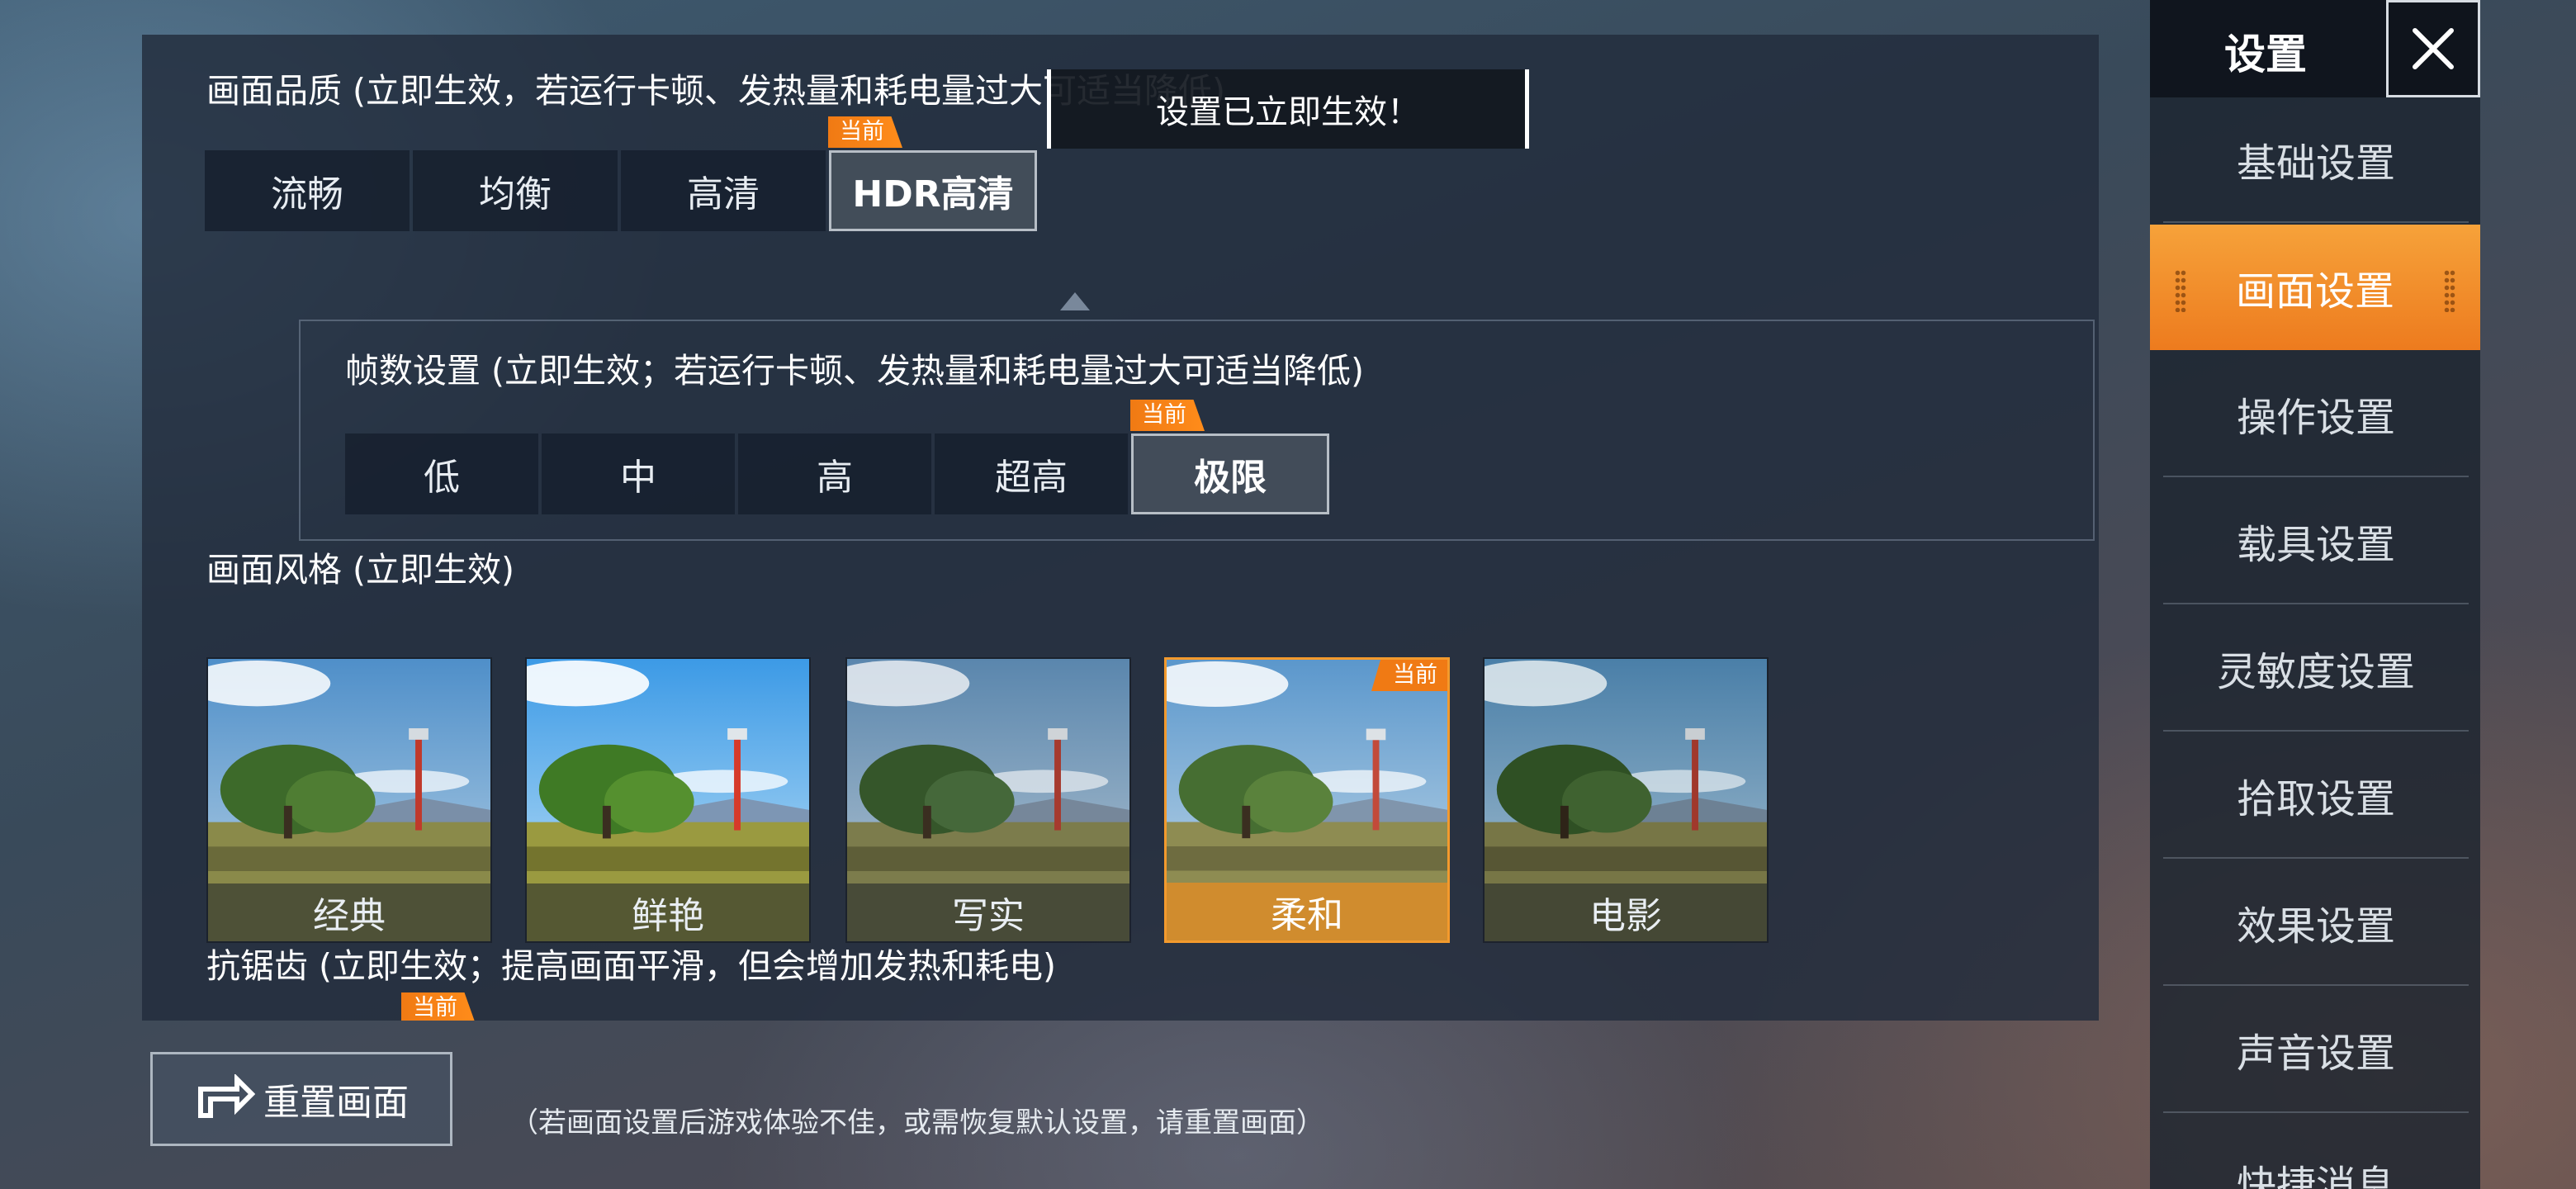 This screenshot has width=2576, height=1189. I want to click on fps-option-high: 高, so click(834, 473).